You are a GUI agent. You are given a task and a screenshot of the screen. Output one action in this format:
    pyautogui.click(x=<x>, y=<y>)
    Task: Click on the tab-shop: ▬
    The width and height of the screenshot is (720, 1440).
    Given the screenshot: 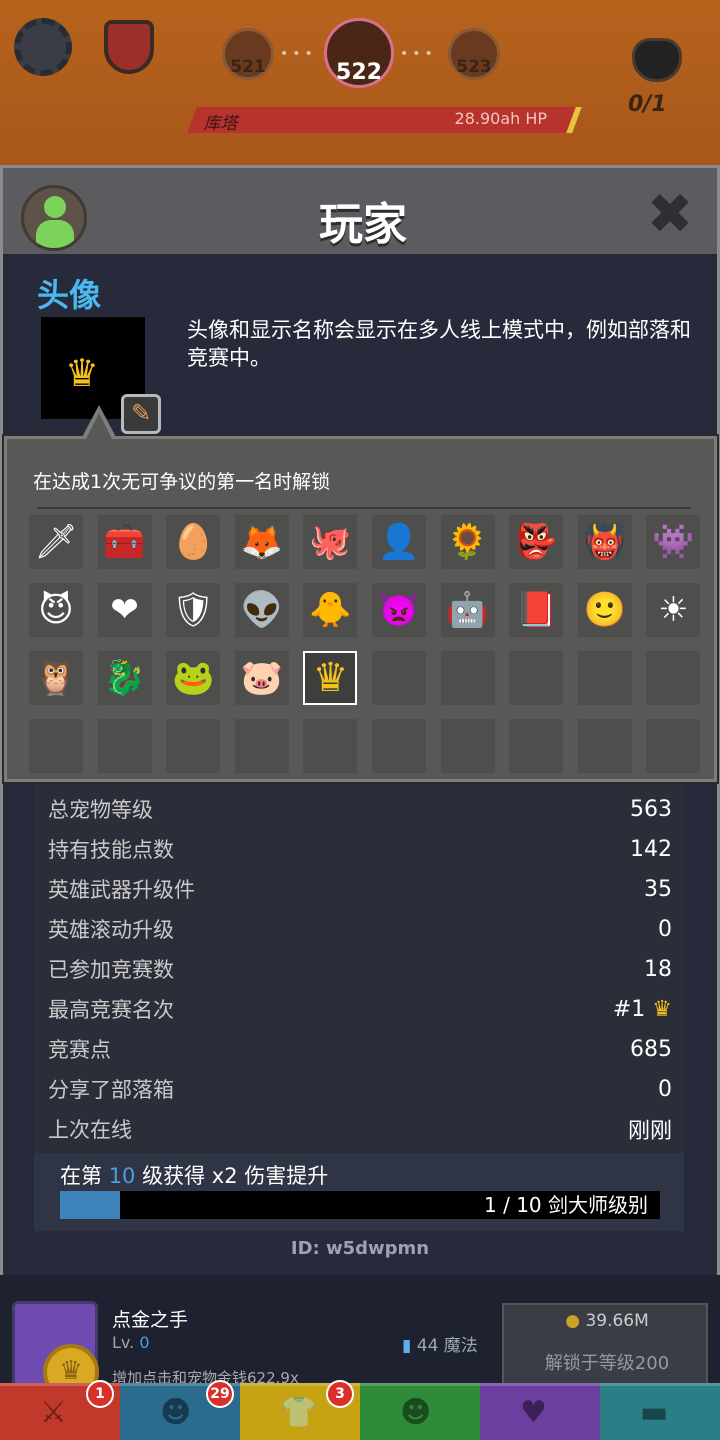 What is the action you would take?
    pyautogui.click(x=660, y=1411)
    